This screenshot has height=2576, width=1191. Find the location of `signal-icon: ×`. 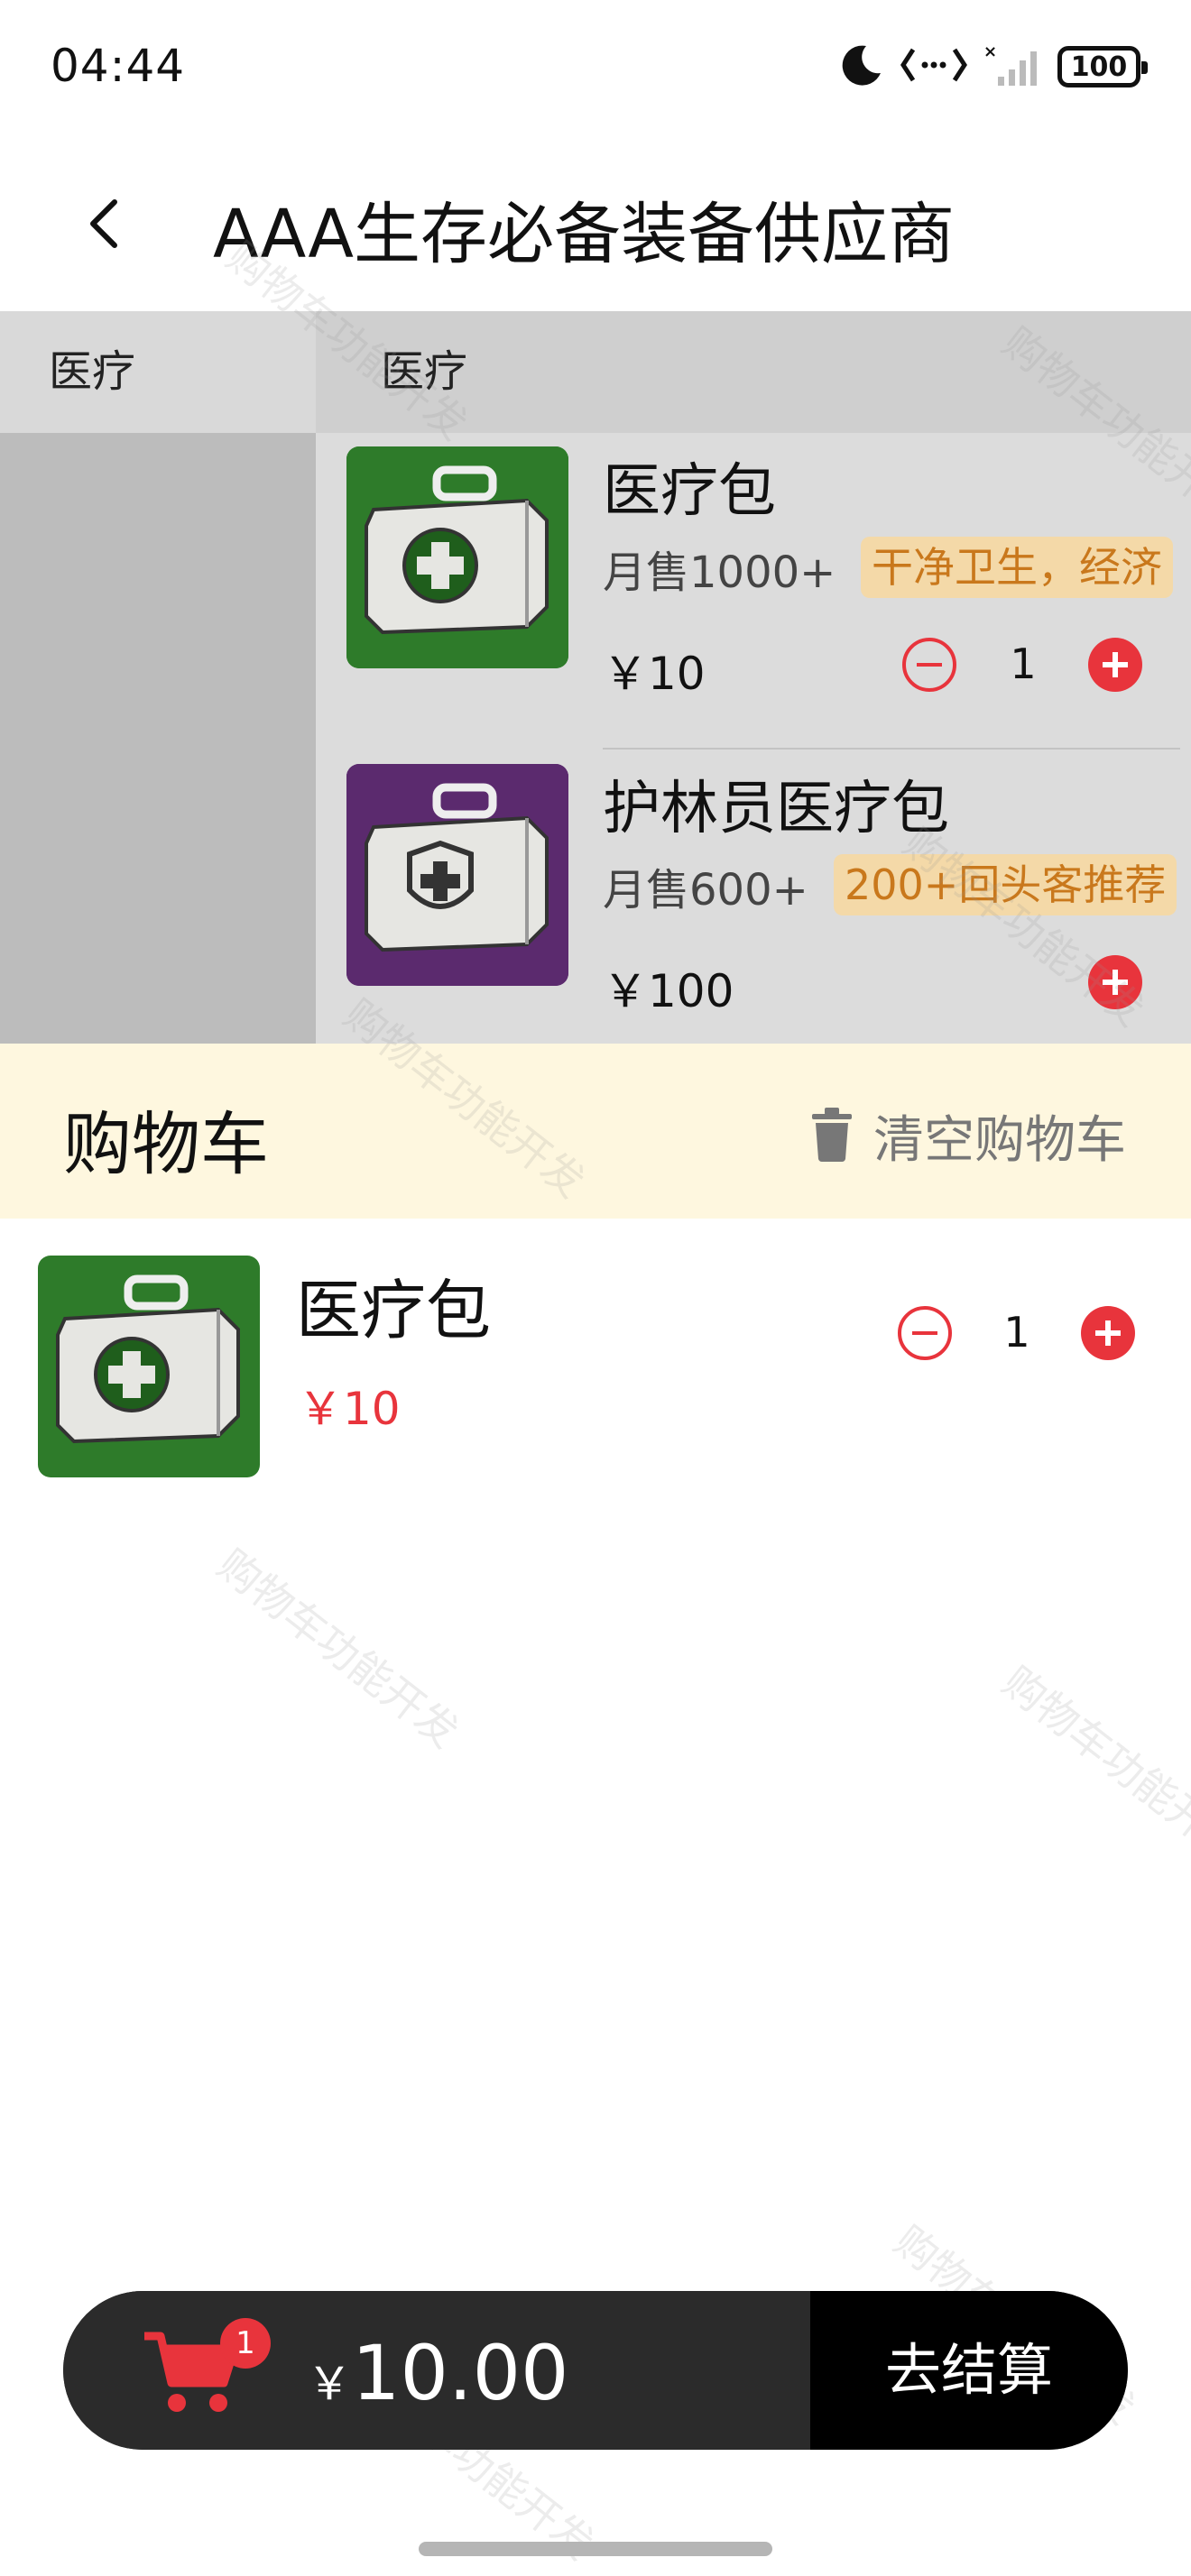

signal-icon: × is located at coordinates (1012, 66).